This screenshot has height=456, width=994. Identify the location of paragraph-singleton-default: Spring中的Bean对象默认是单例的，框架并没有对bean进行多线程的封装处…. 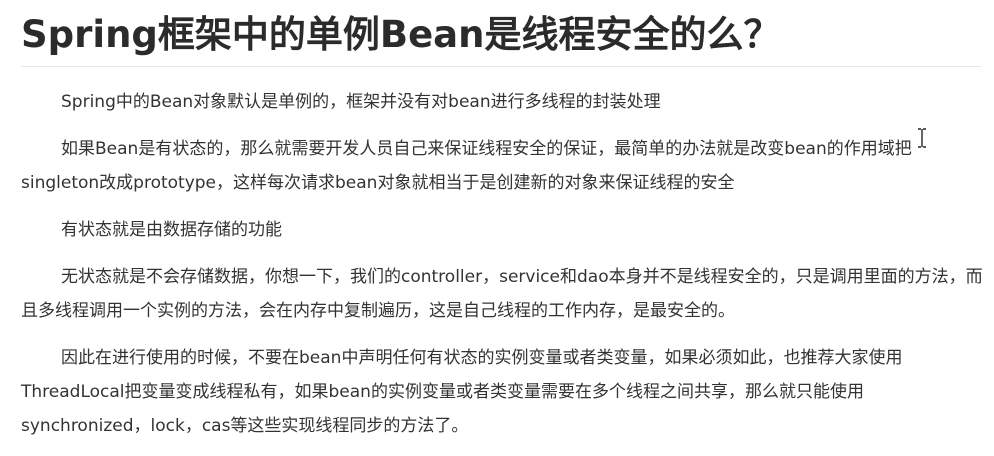
(361, 102).